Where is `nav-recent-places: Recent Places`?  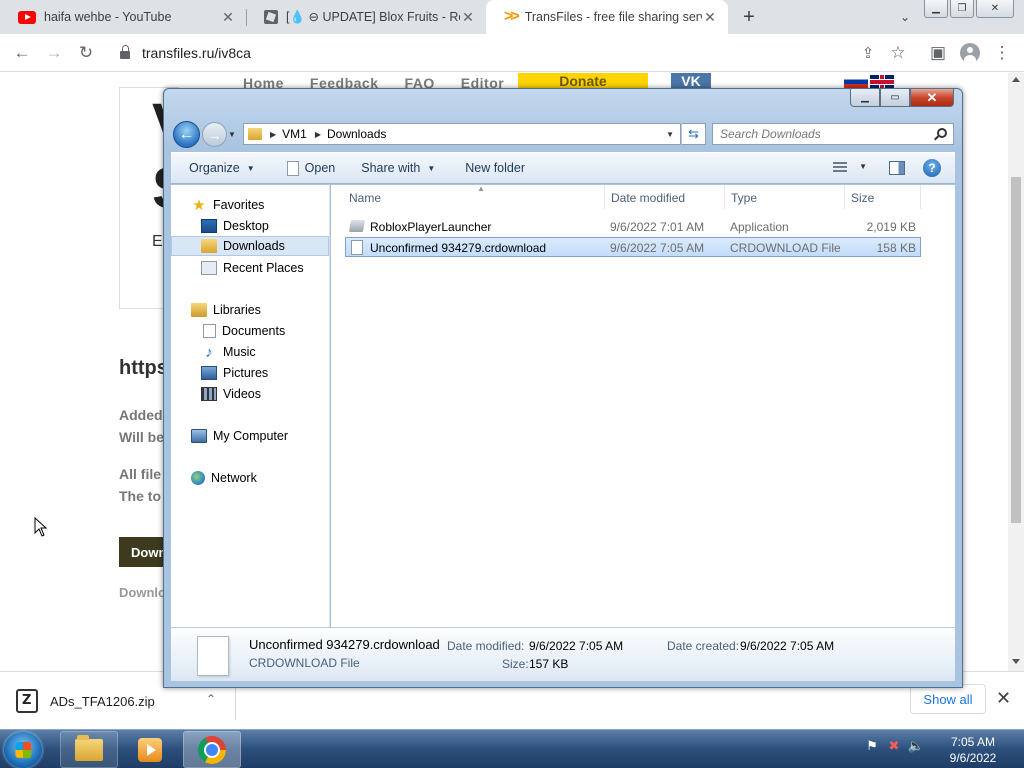
nav-recent-places: Recent Places is located at coordinates (250, 268).